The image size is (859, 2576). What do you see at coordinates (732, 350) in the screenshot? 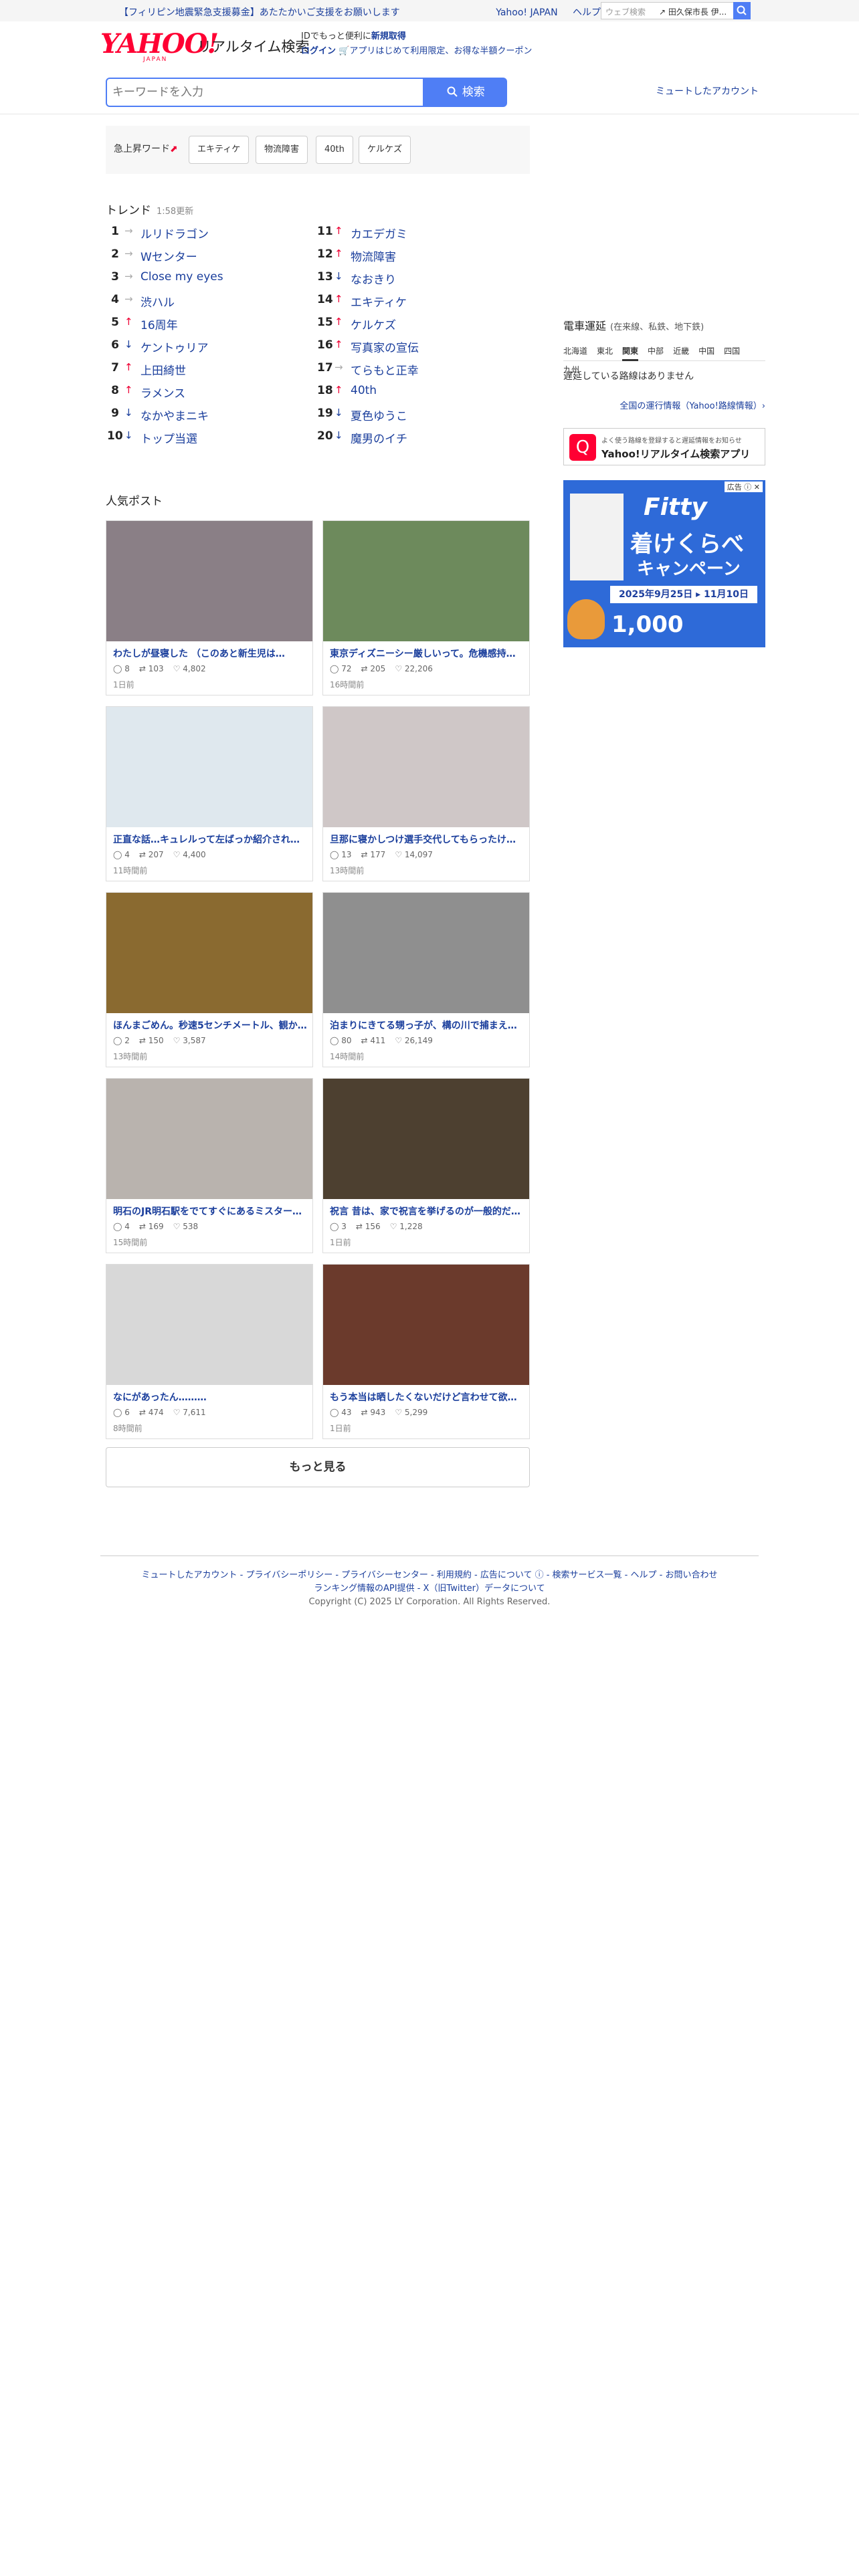
I see `region-tab: 四国` at bounding box center [732, 350].